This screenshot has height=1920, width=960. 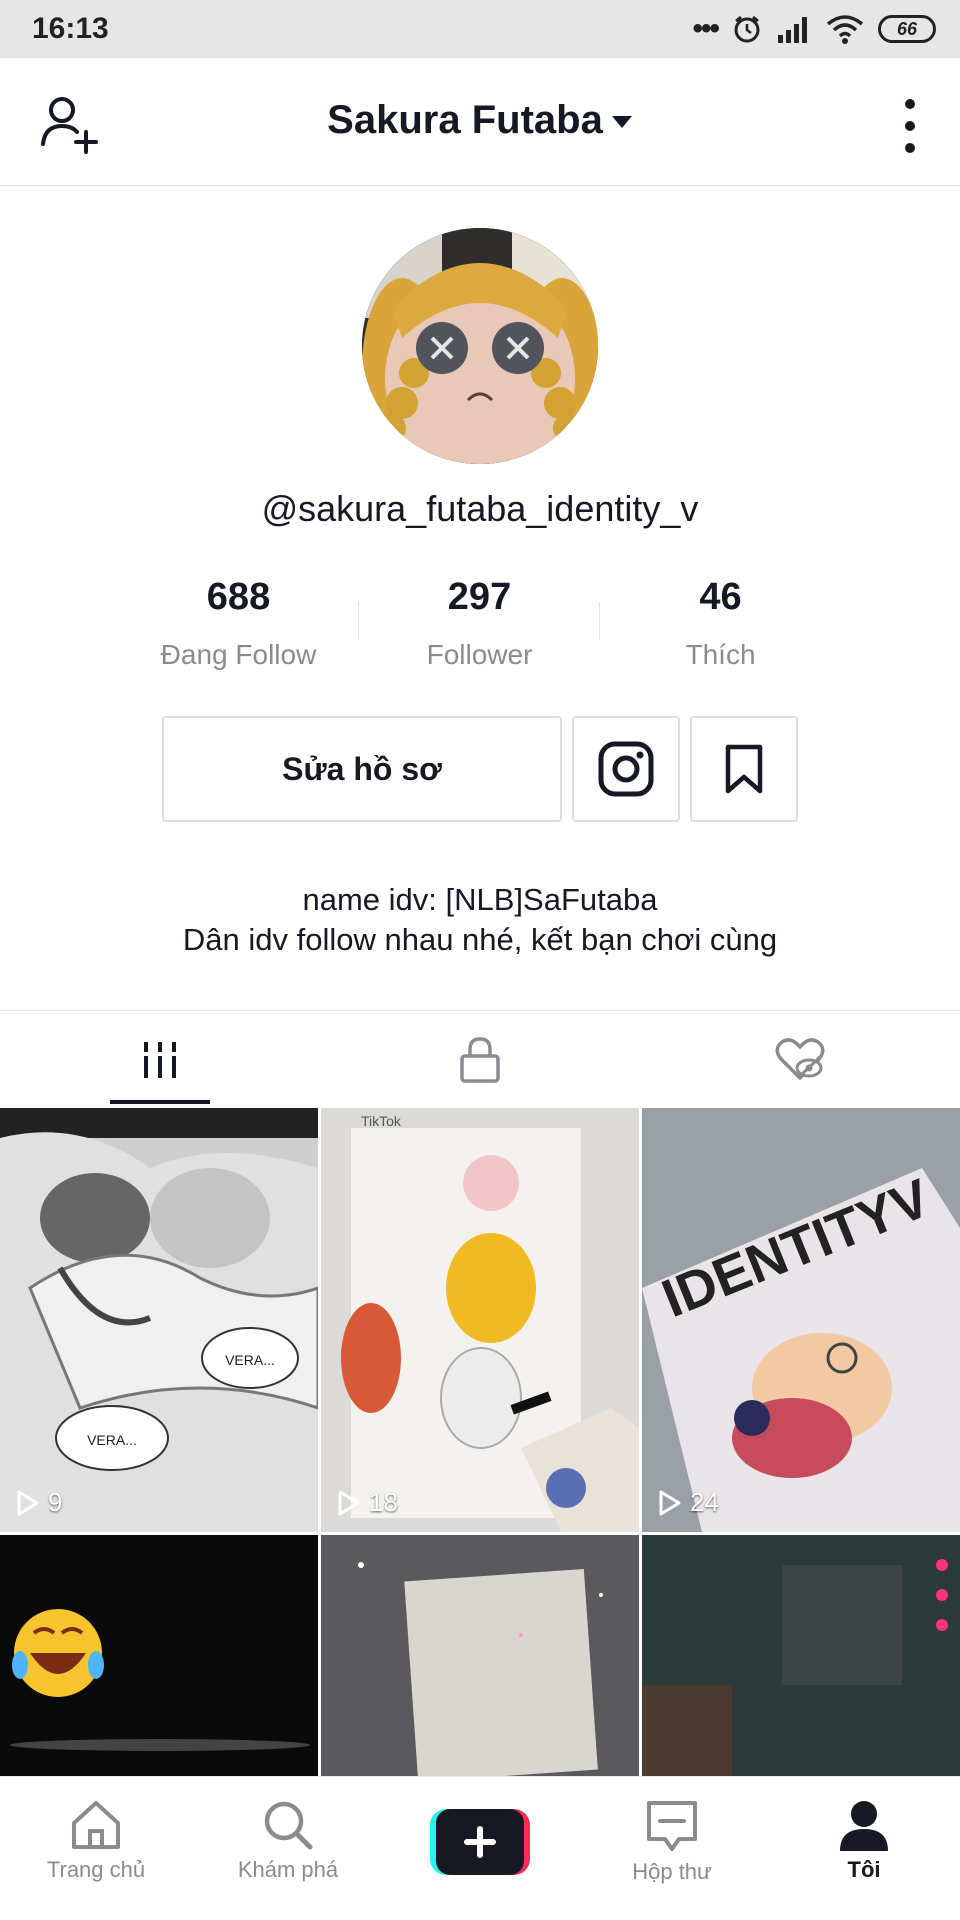 I want to click on view-count: 24, so click(x=704, y=1502).